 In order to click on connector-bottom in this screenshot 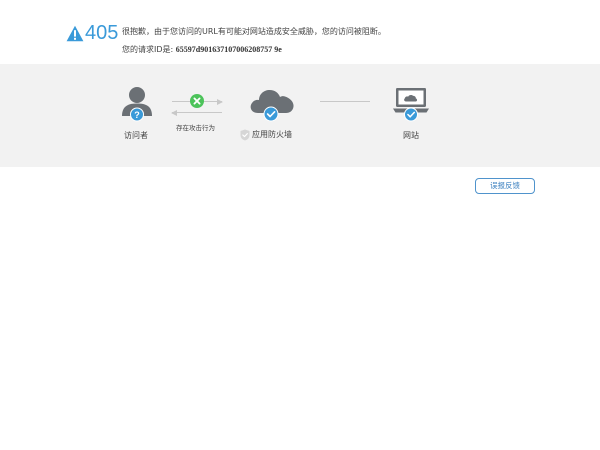, I will do `click(197, 112)`.